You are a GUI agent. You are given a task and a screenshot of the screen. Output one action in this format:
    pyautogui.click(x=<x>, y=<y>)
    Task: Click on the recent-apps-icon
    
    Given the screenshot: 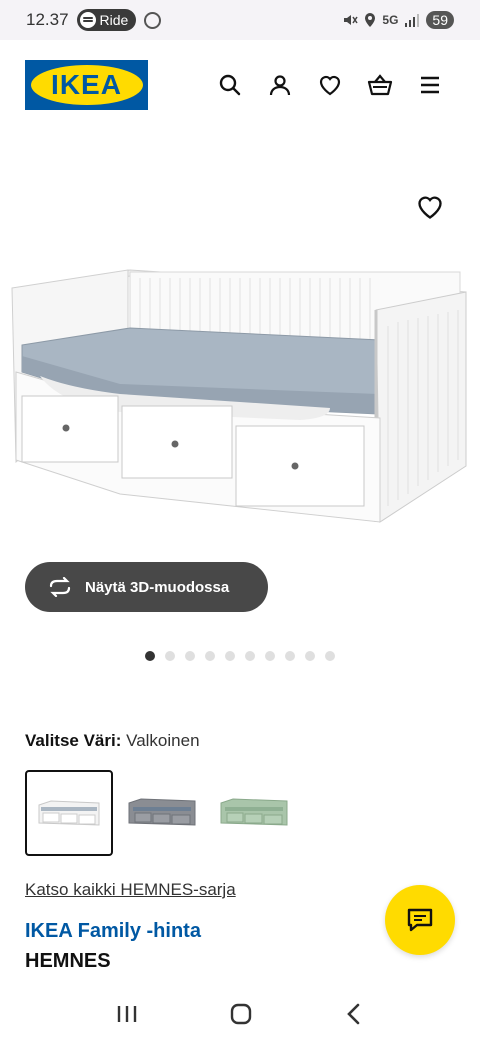 What is the action you would take?
    pyautogui.click(x=127, y=1014)
    